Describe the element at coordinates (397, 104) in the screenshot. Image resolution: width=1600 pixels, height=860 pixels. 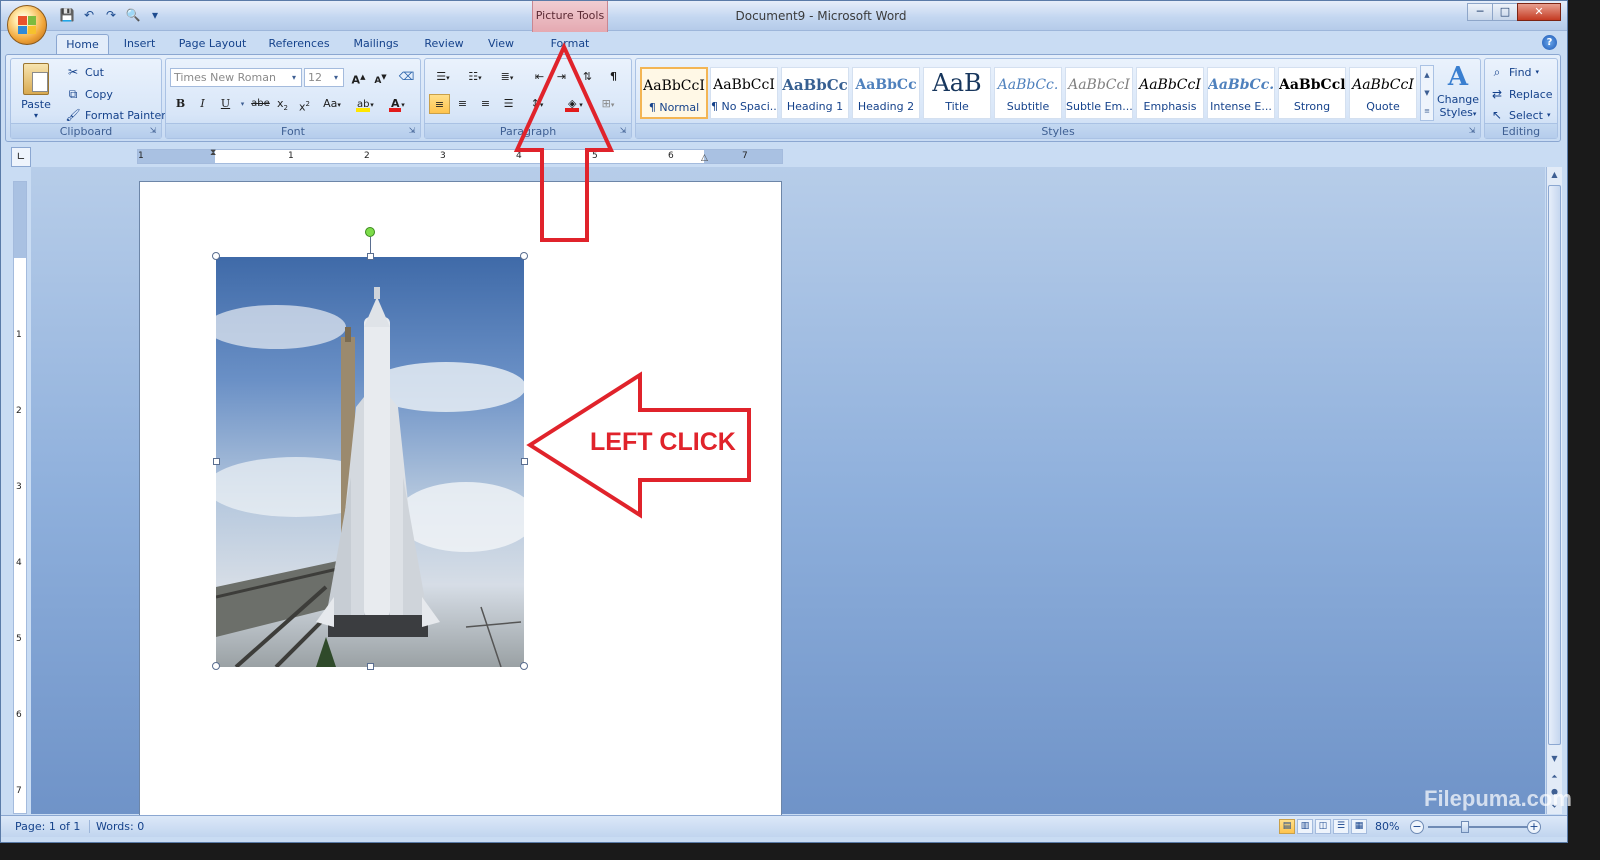
I see `font-color-button: A ▾` at that location.